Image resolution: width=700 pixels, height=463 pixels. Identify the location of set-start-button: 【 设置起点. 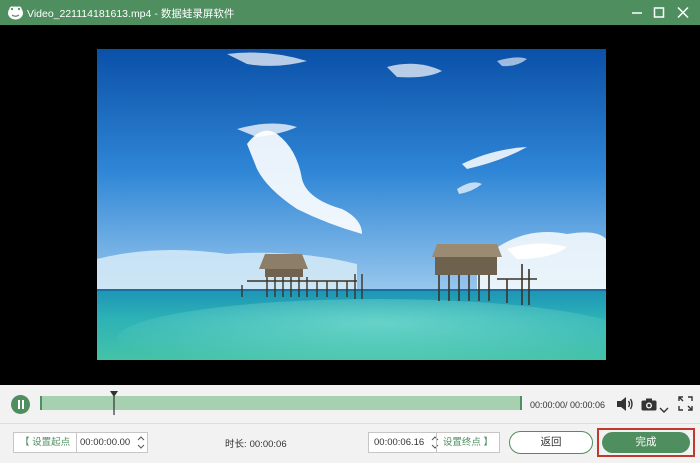
(46, 442).